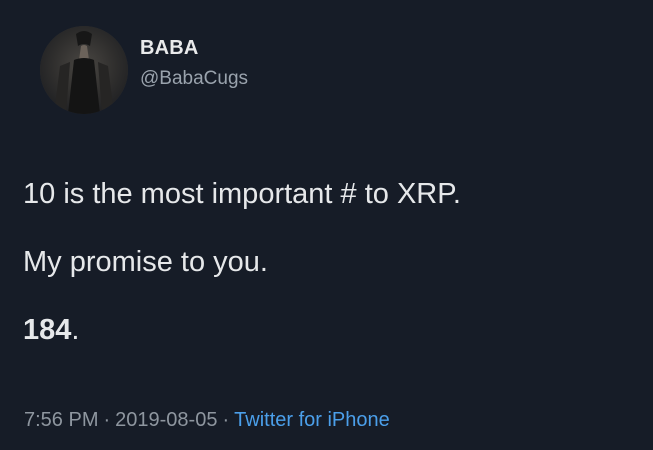 This screenshot has width=653, height=450. I want to click on avatar, so click(84, 70).